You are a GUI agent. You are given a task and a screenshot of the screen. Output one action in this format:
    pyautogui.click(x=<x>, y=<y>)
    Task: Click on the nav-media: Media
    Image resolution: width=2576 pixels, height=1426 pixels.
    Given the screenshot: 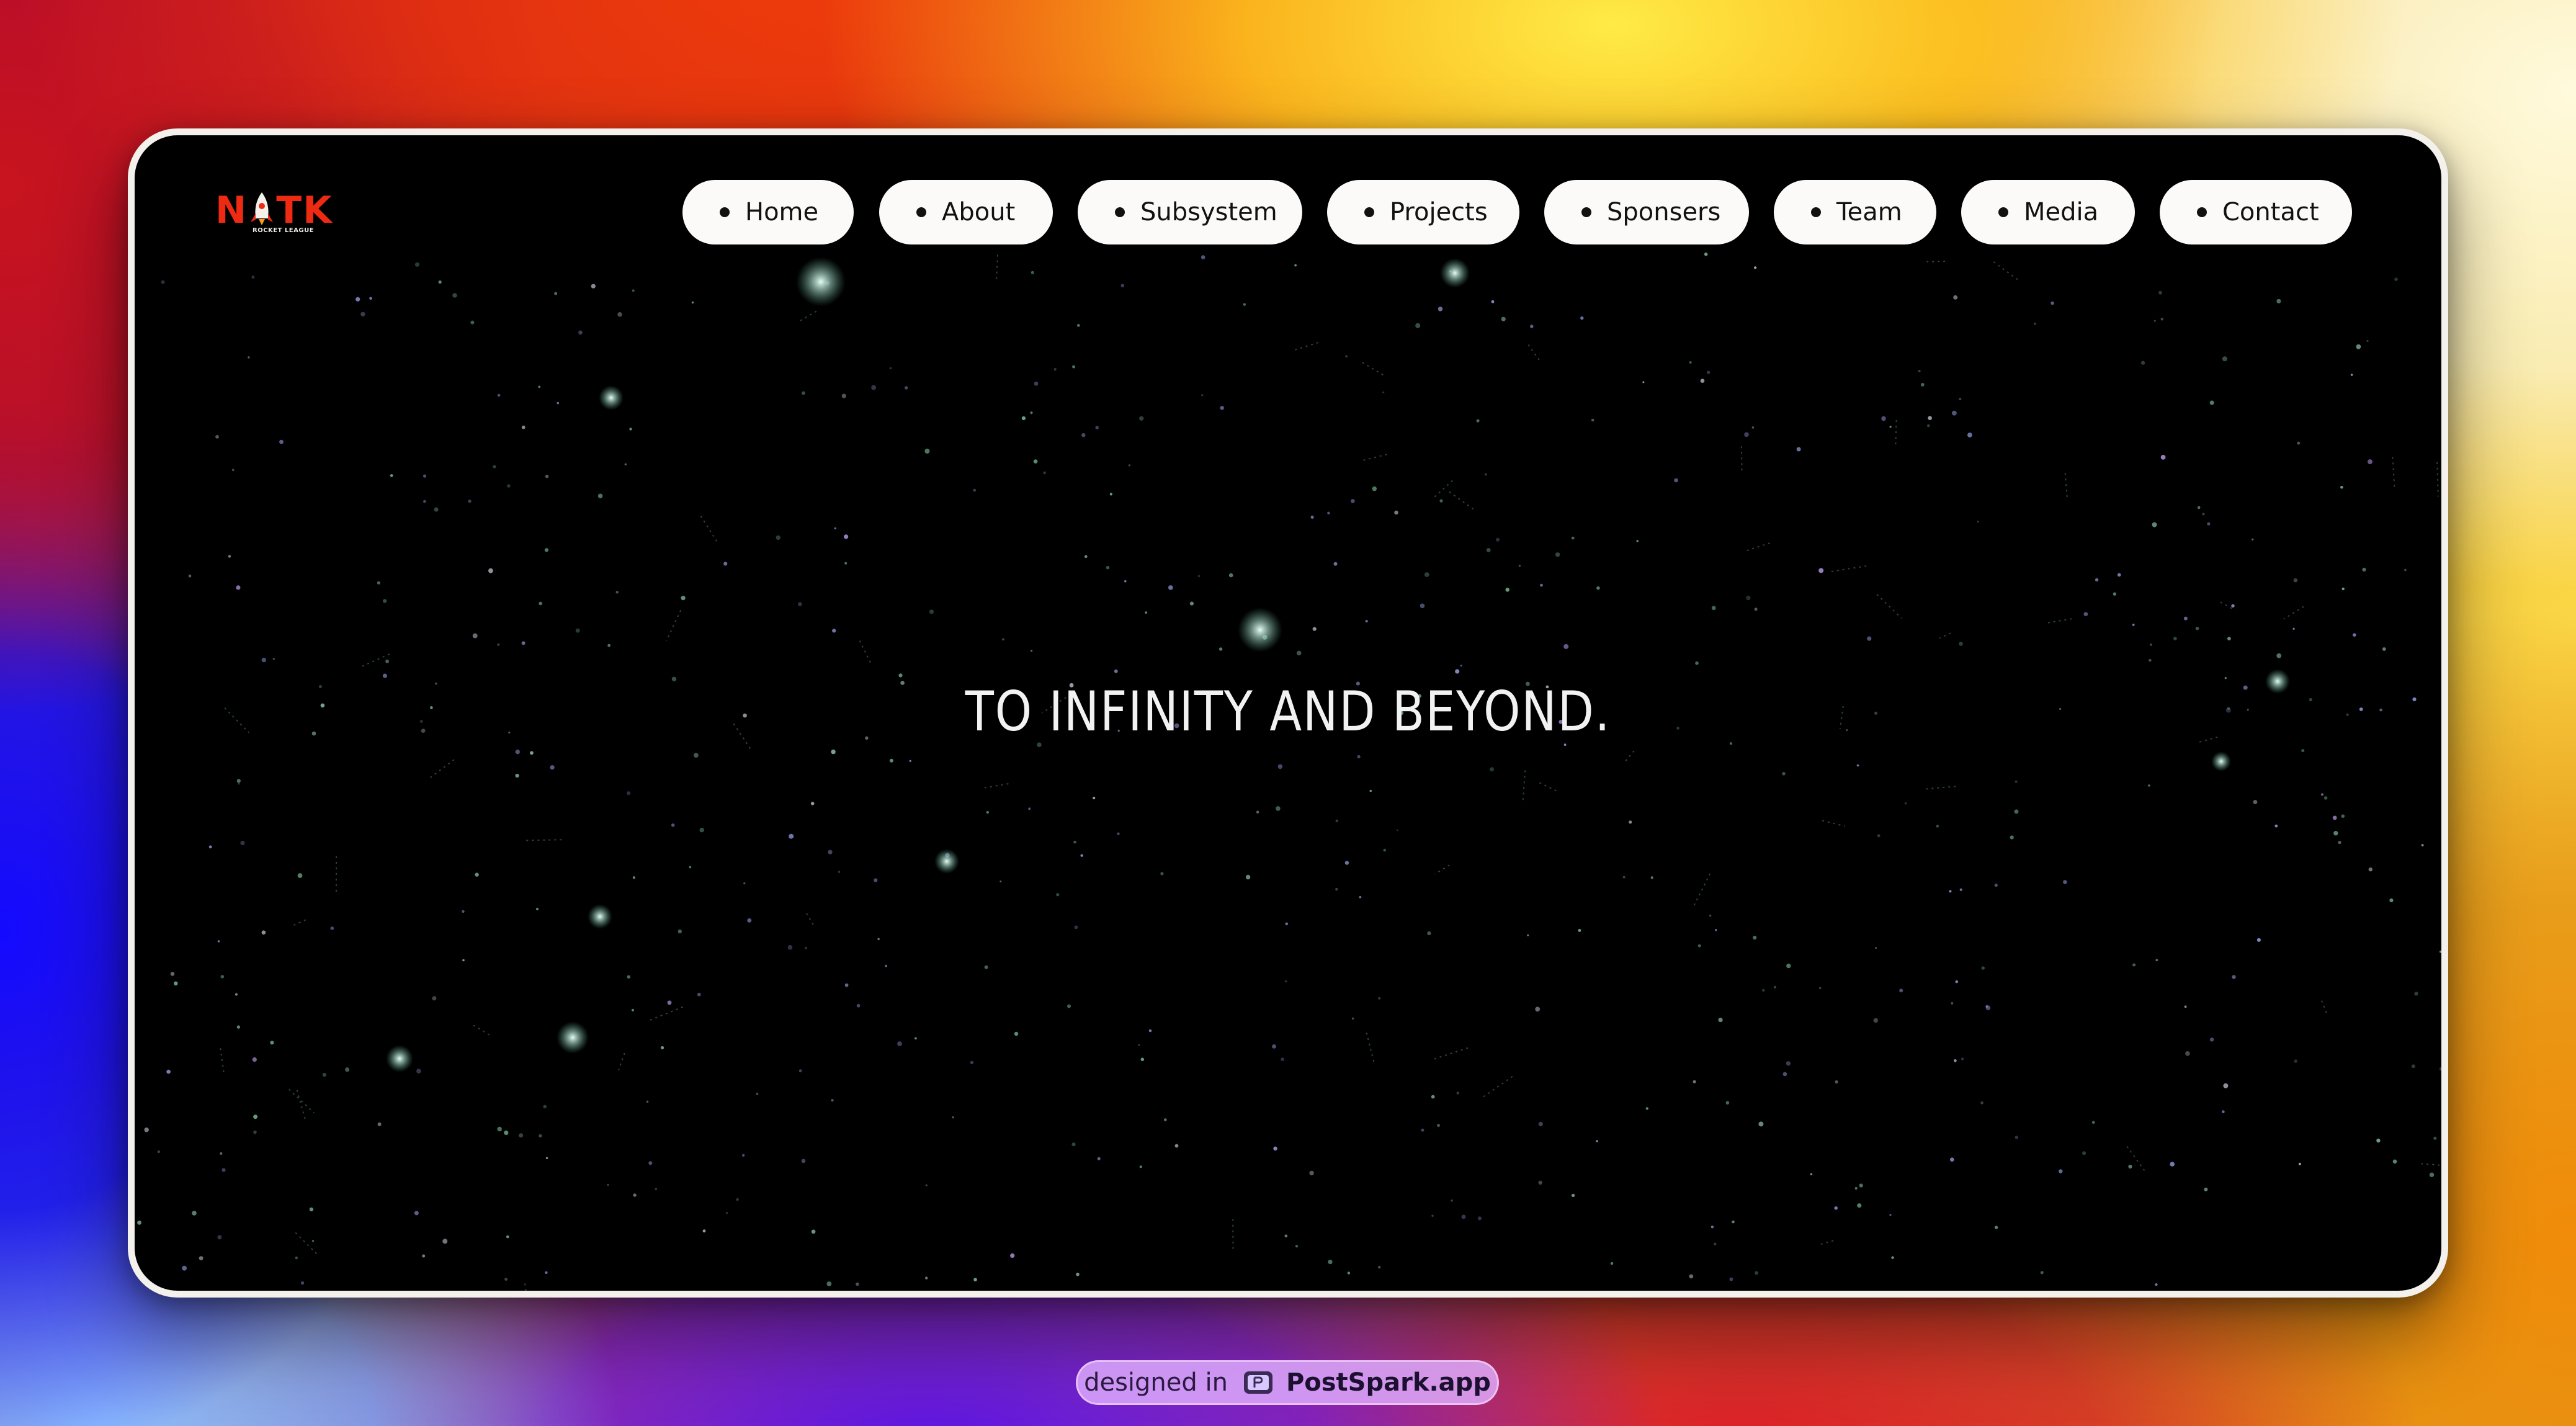 What is the action you would take?
    pyautogui.click(x=2048, y=212)
    